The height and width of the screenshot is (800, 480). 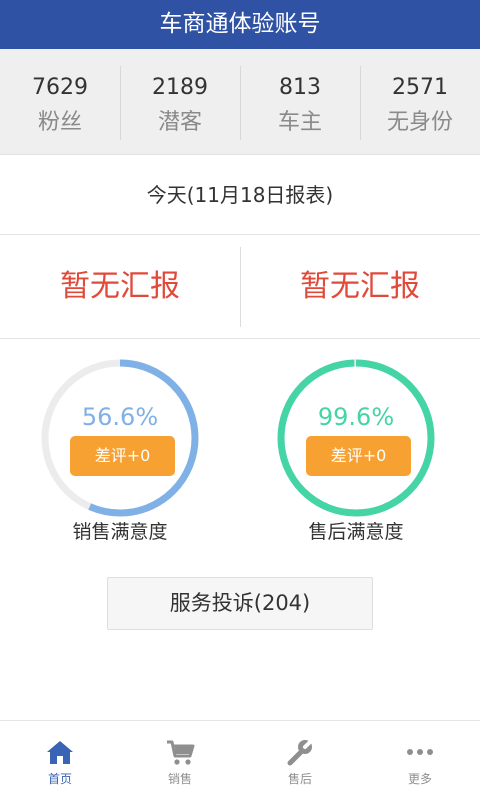 I want to click on tab-home: 首页, so click(x=60, y=760).